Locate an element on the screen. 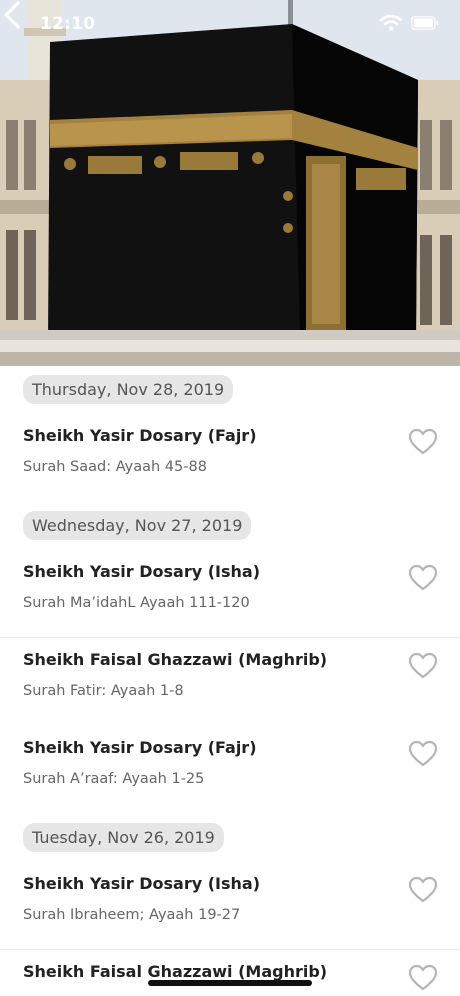  date-header: Thursday, Nov 28, 2019 is located at coordinates (230, 390).